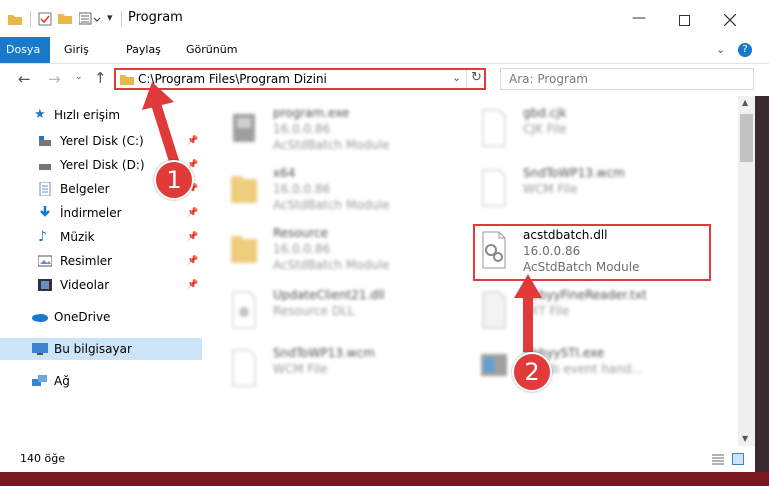 This screenshot has width=769, height=486. Describe the element at coordinates (101, 381) in the screenshot. I see `sidebar-item-network: Ağ` at that location.